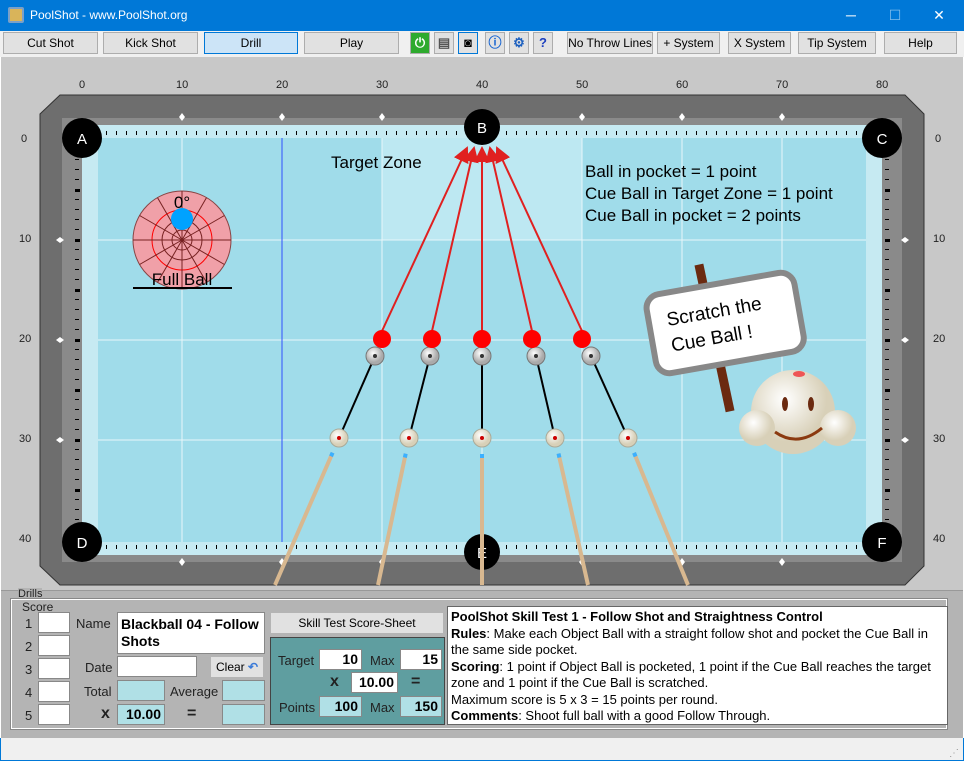 Image resolution: width=964 pixels, height=761 pixels. I want to click on pocket-label-d: D, so click(82, 543).